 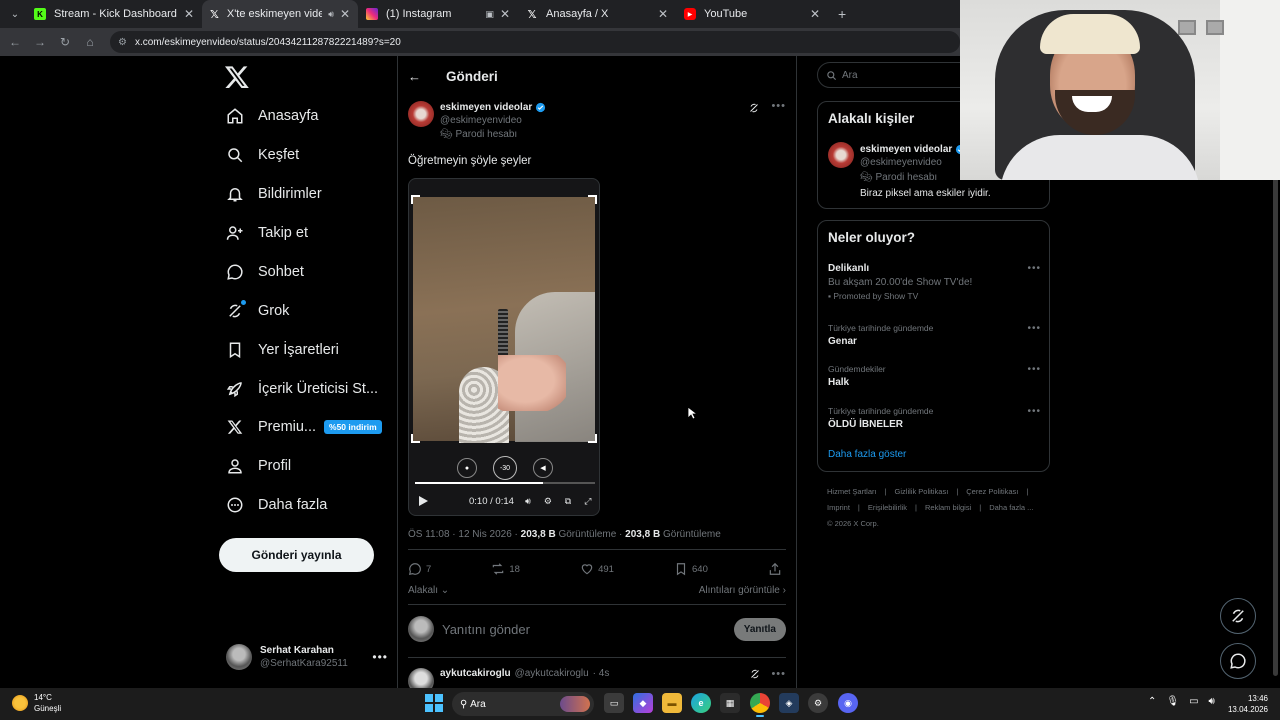 I want to click on person-name: eskimeyen videolar, so click(x=906, y=149).